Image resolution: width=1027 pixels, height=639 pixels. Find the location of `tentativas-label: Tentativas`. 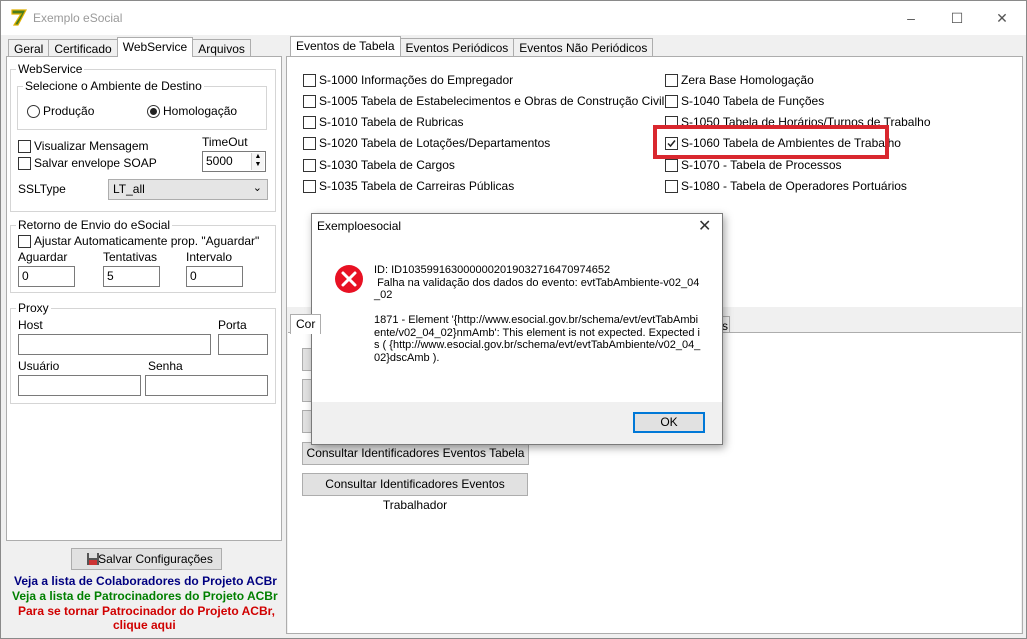

tentativas-label: Tentativas is located at coordinates (130, 257).